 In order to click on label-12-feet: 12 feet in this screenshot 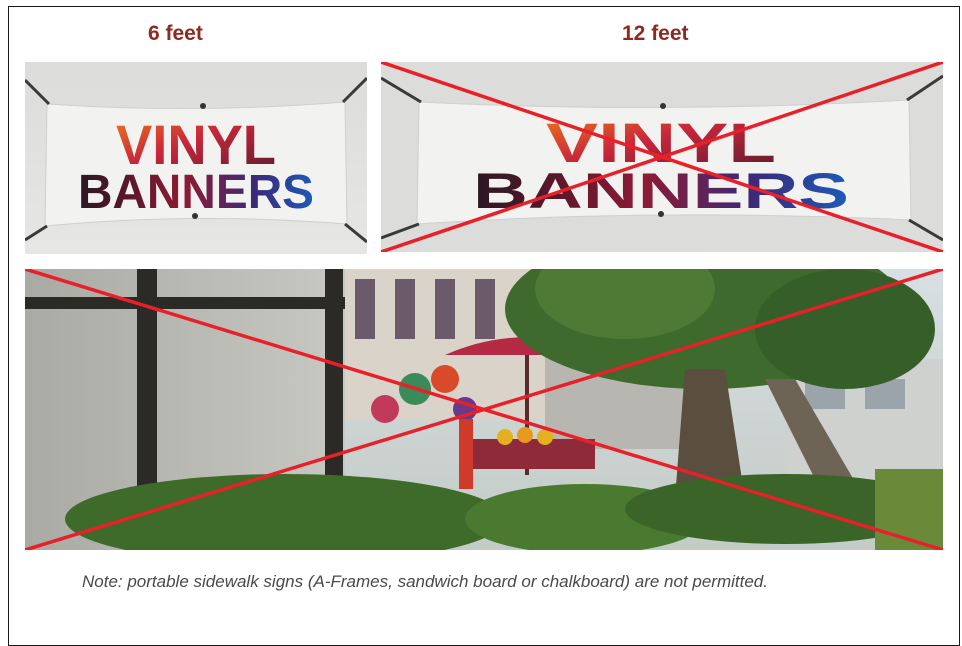, I will do `click(655, 33)`.